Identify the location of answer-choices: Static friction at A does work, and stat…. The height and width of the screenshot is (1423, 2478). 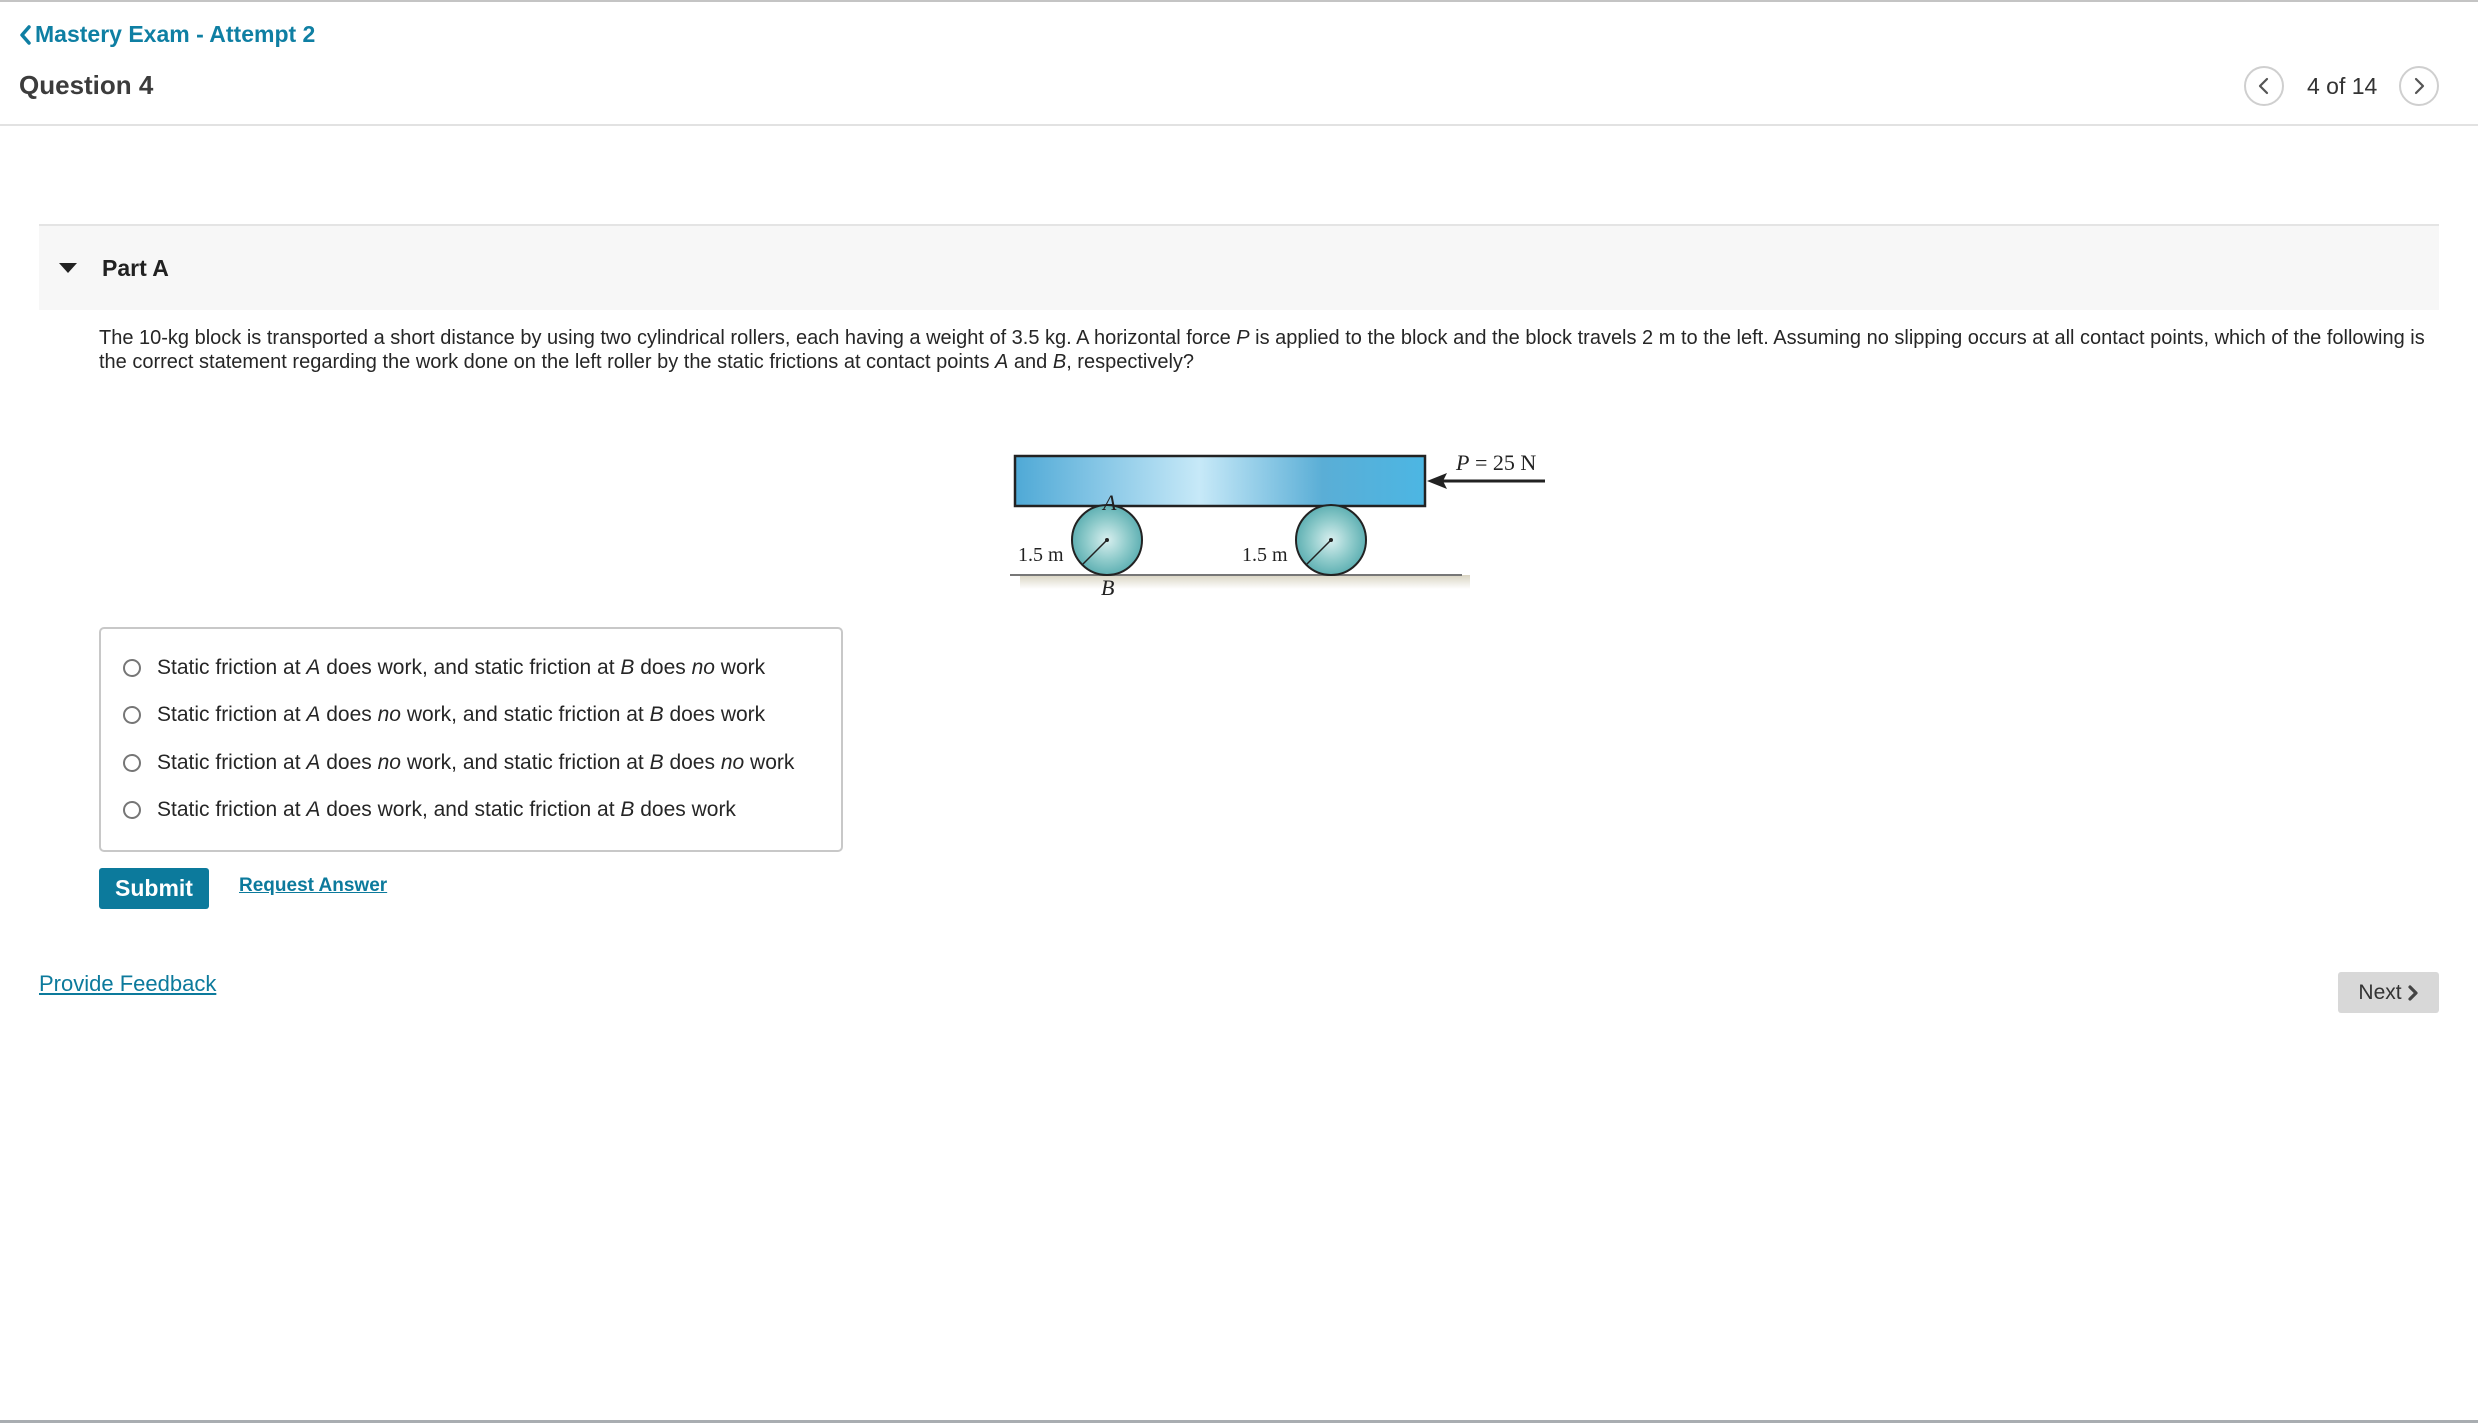
(471, 739).